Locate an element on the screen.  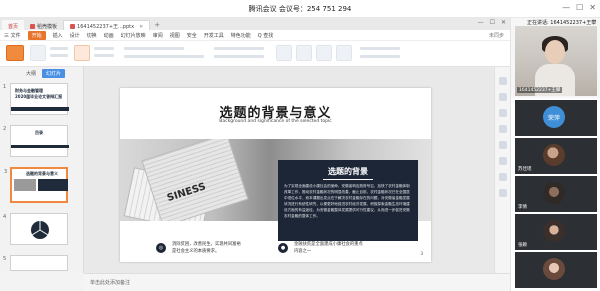
help-icon is located at coordinates (503, 193).